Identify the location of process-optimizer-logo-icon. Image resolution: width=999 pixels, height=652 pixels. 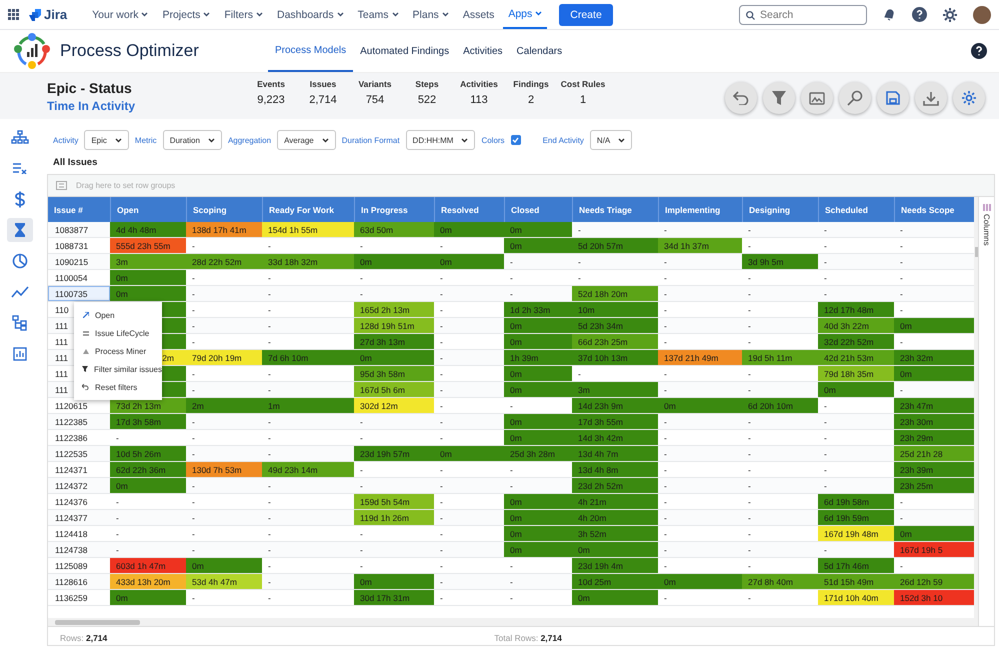
(32, 51).